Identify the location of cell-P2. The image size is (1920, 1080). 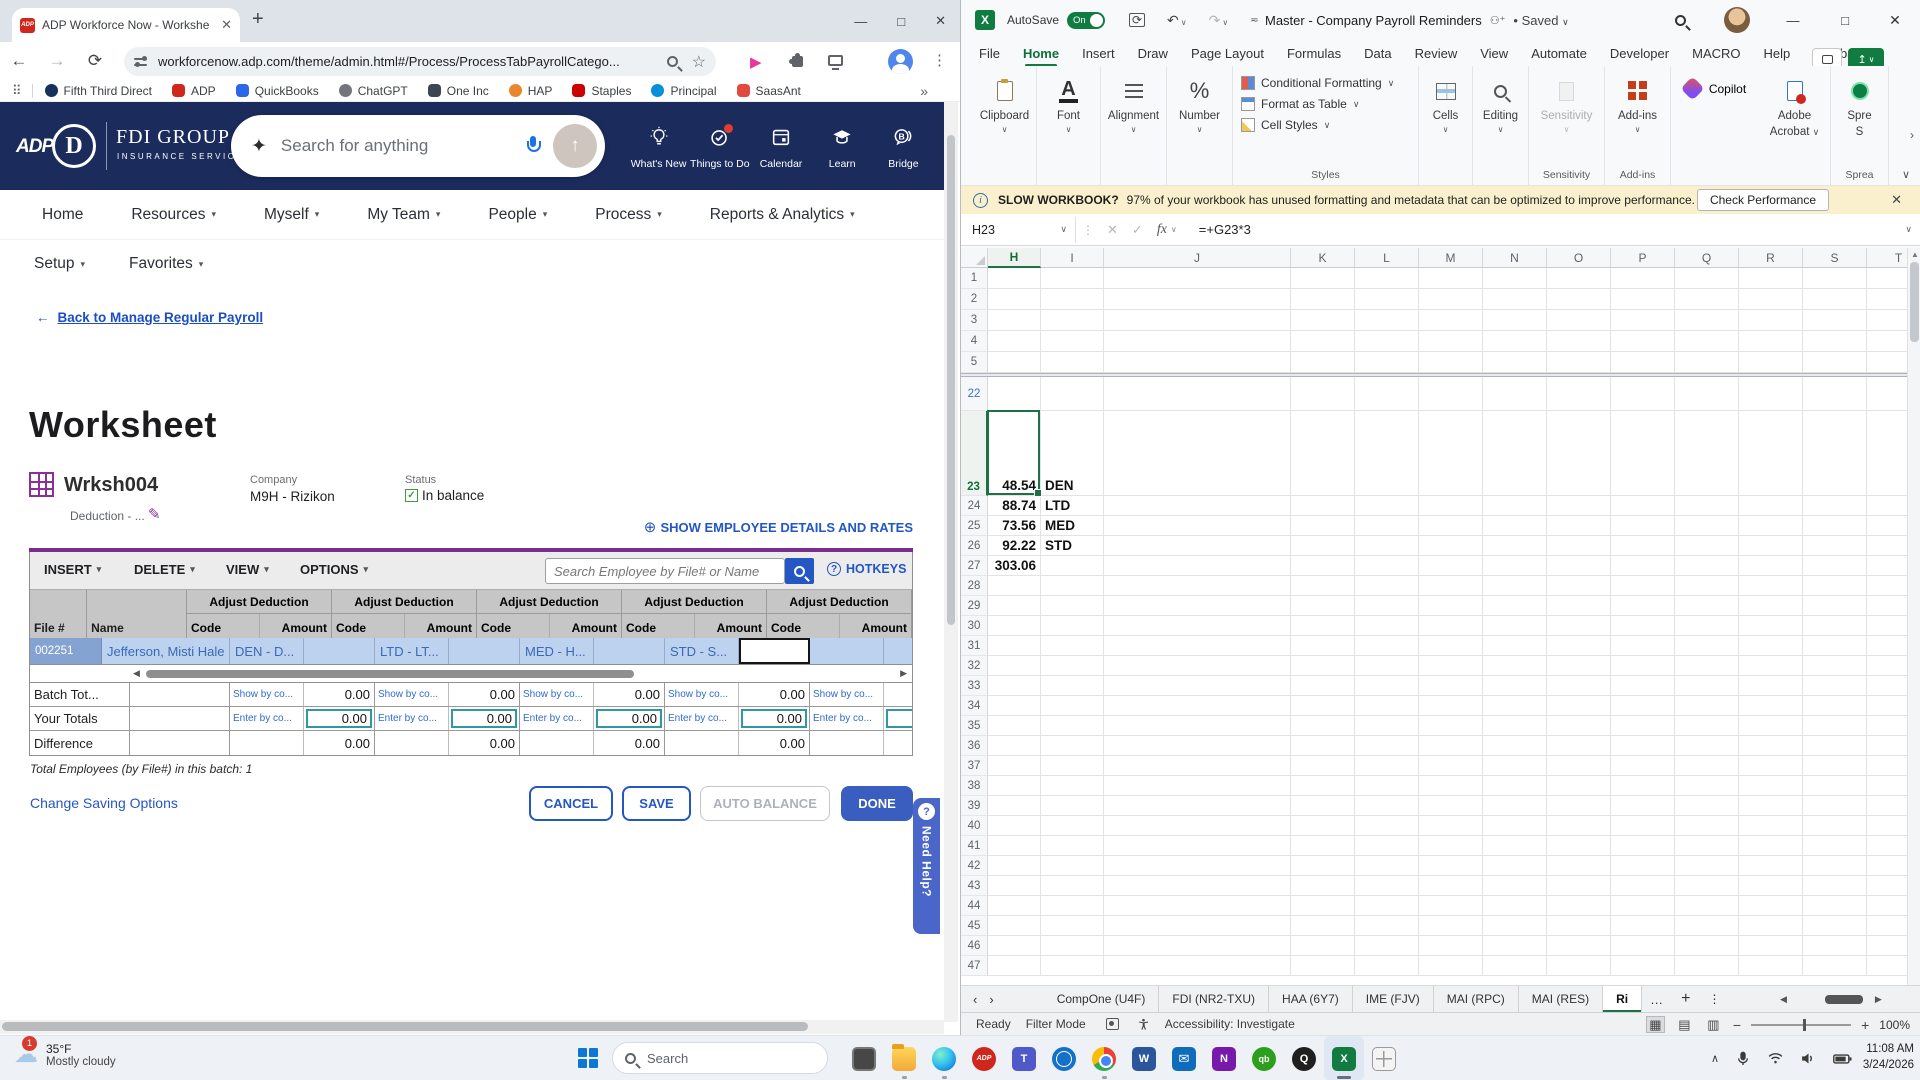
(1643, 299).